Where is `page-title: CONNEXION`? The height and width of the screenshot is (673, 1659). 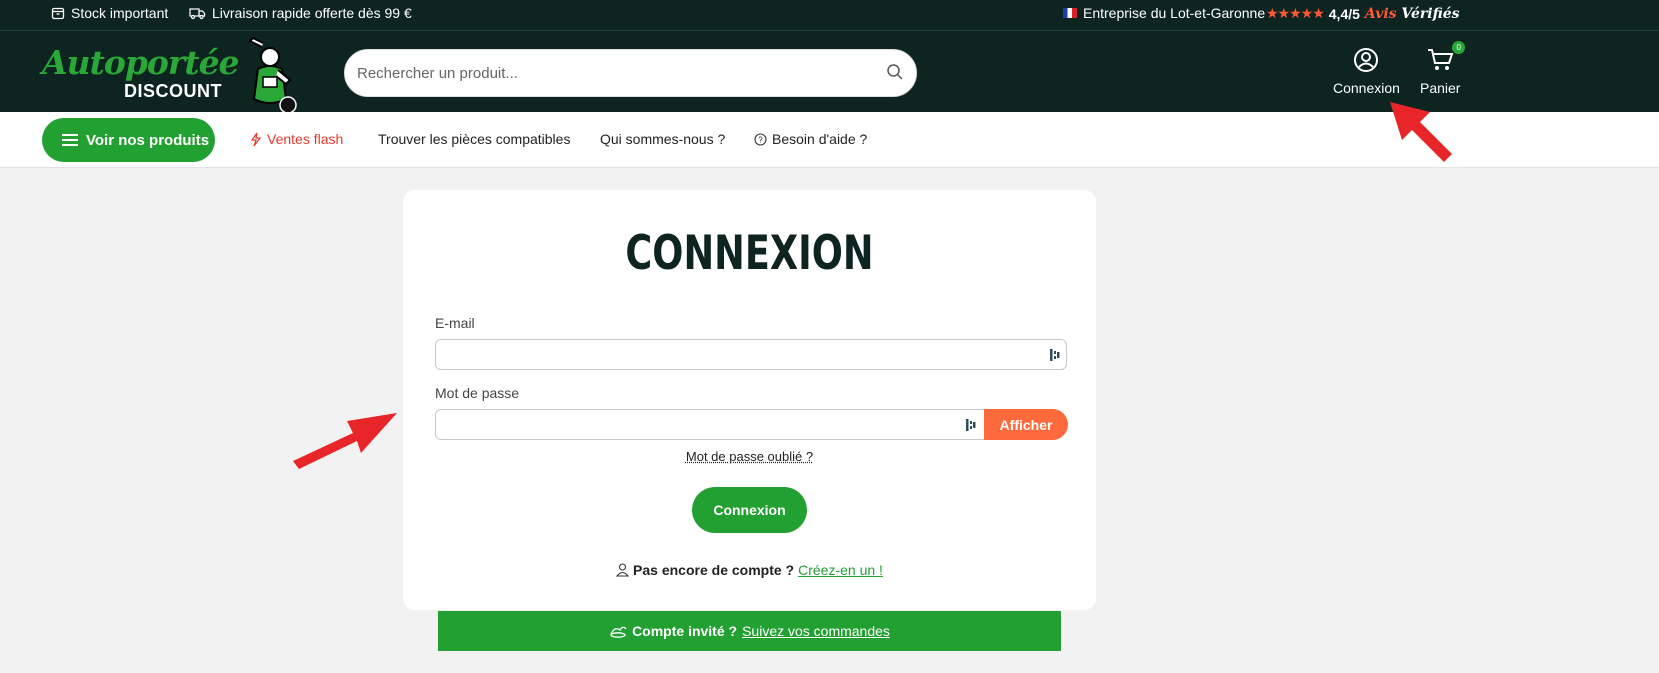 page-title: CONNEXION is located at coordinates (749, 253).